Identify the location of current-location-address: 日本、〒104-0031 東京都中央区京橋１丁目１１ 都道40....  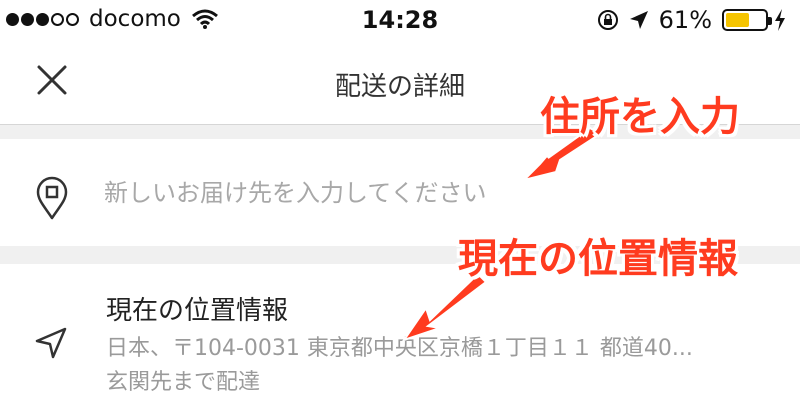
(399, 348).